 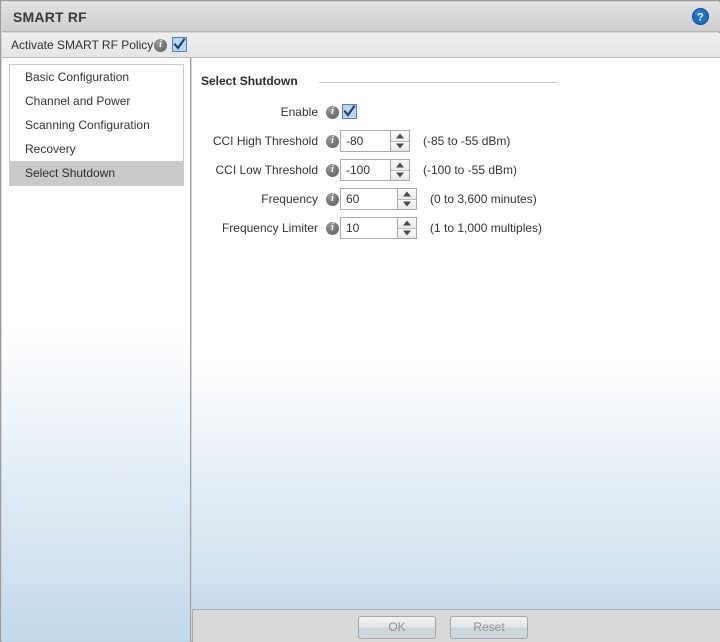 I want to click on sidebar-item-basic-configuration: Basic Configuration, so click(x=96, y=77).